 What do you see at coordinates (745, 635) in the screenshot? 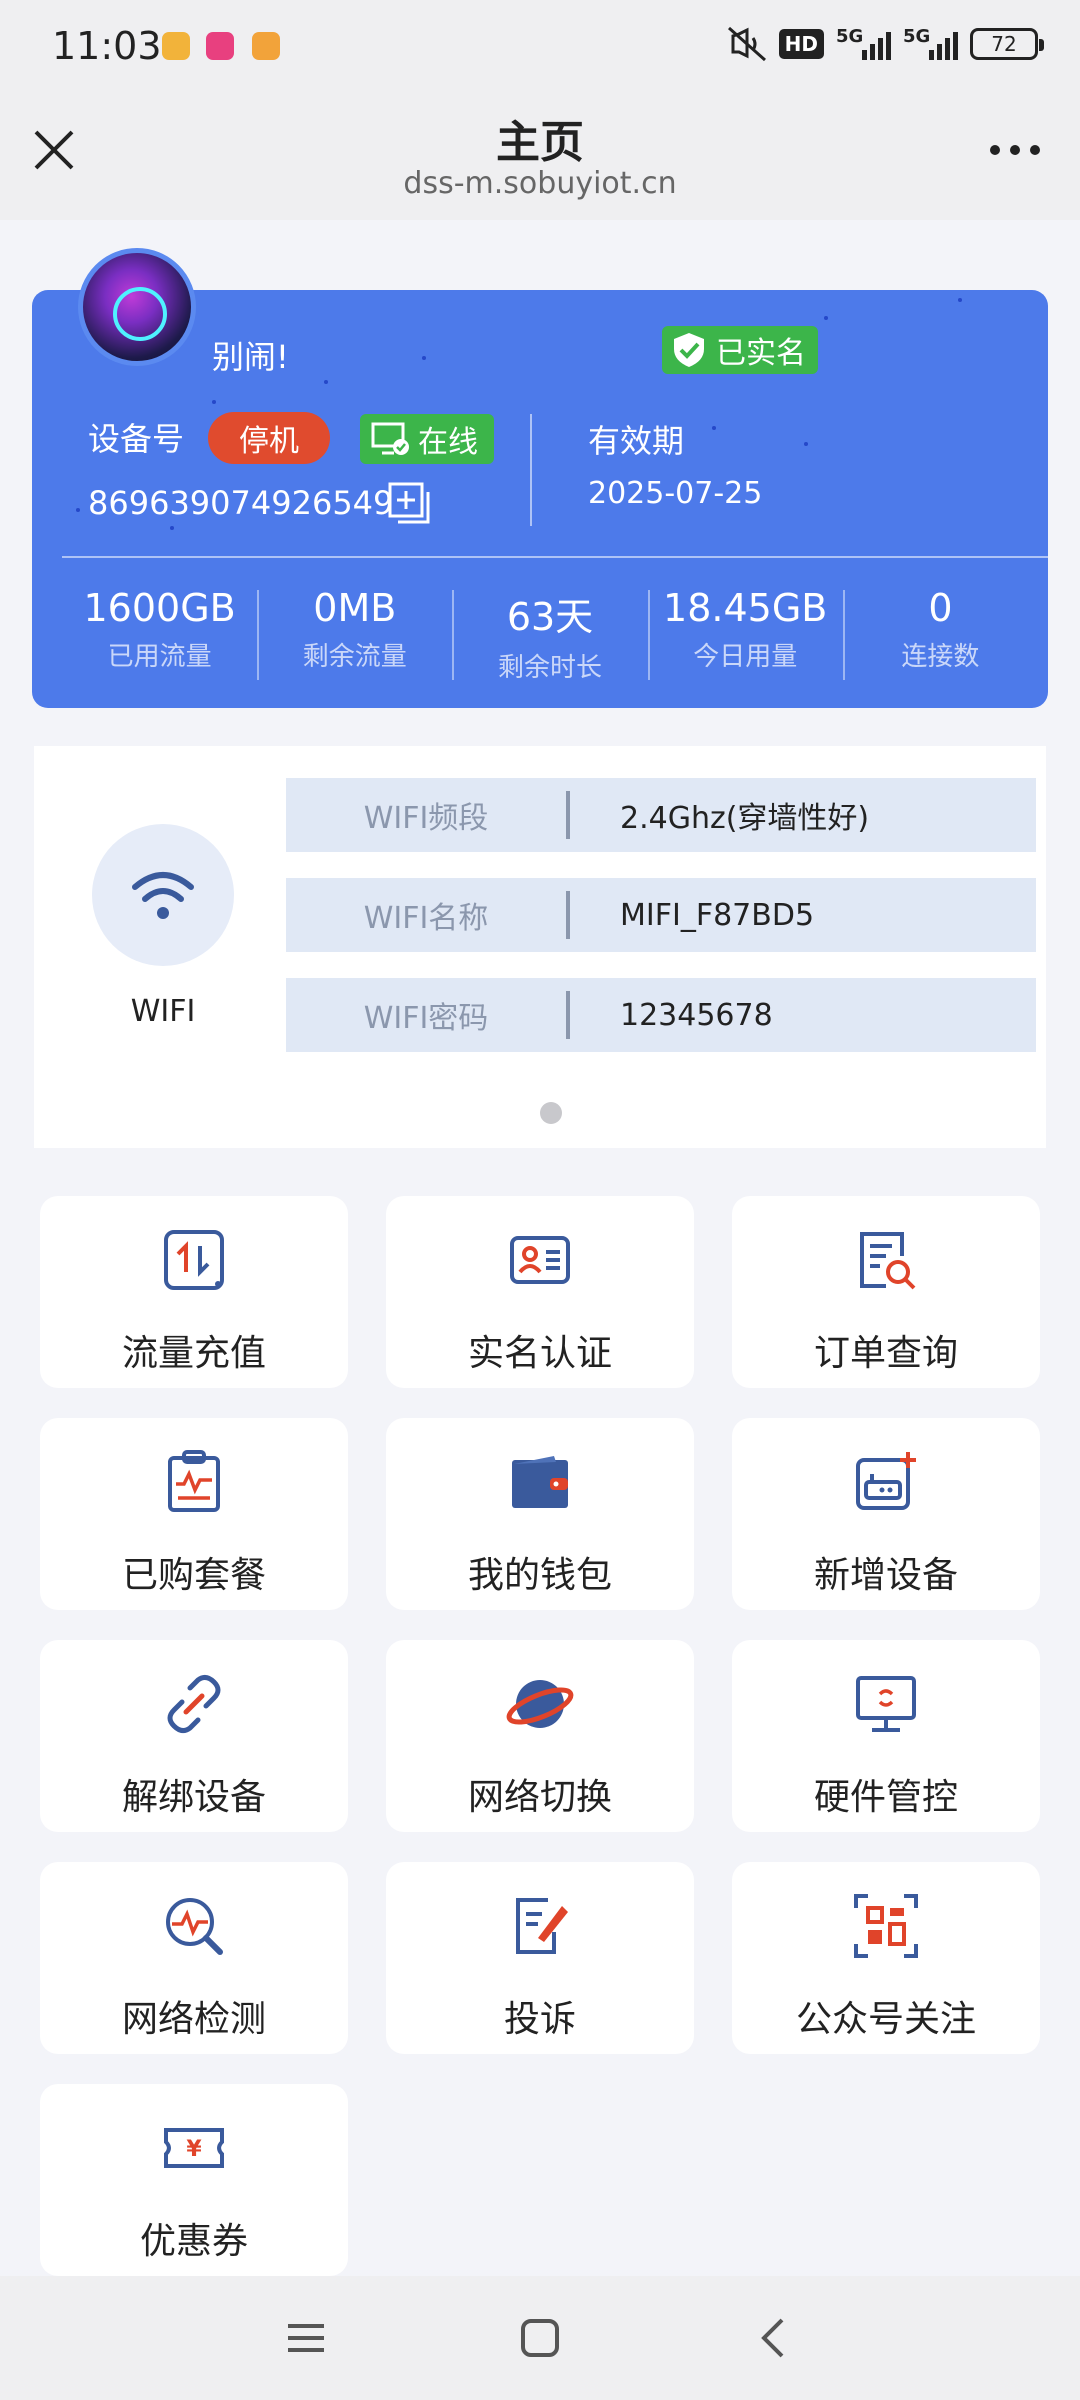
I see `stat-today-usage: 18.45GB 今日用量` at bounding box center [745, 635].